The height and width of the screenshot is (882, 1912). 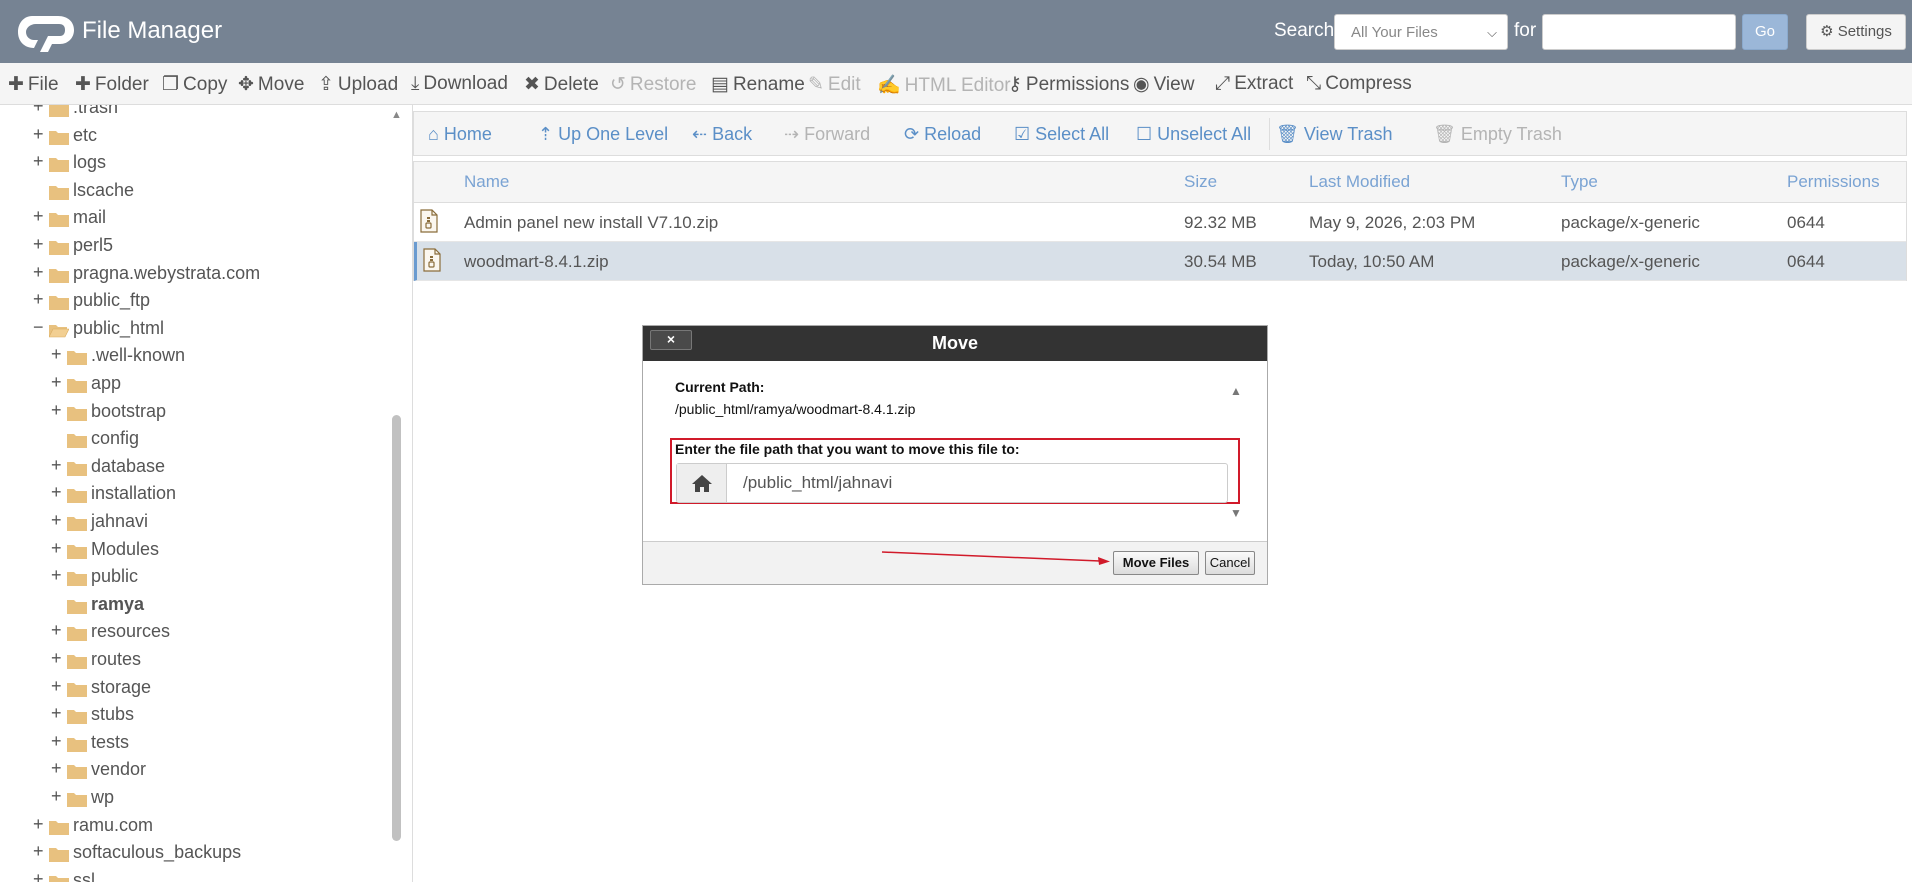 What do you see at coordinates (1579, 182) in the screenshot?
I see `column-header-type: Type` at bounding box center [1579, 182].